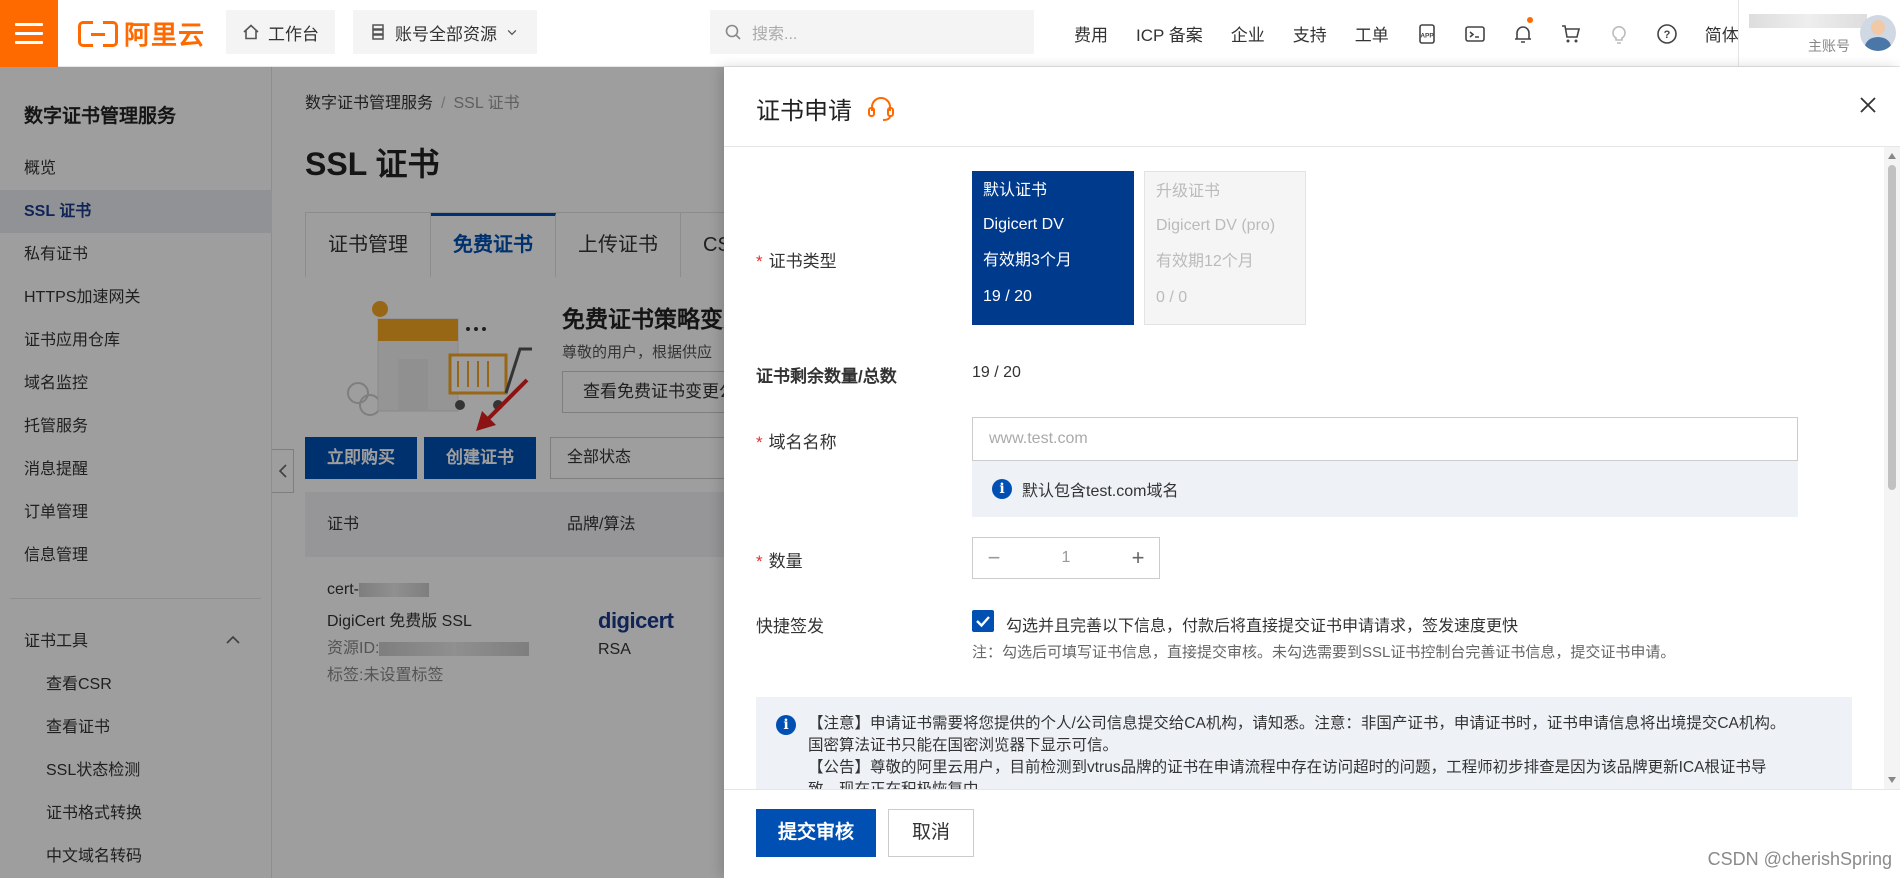 This screenshot has width=1900, height=878. Describe the element at coordinates (1829, 46) in the screenshot. I see `account-role: 主账号` at that location.